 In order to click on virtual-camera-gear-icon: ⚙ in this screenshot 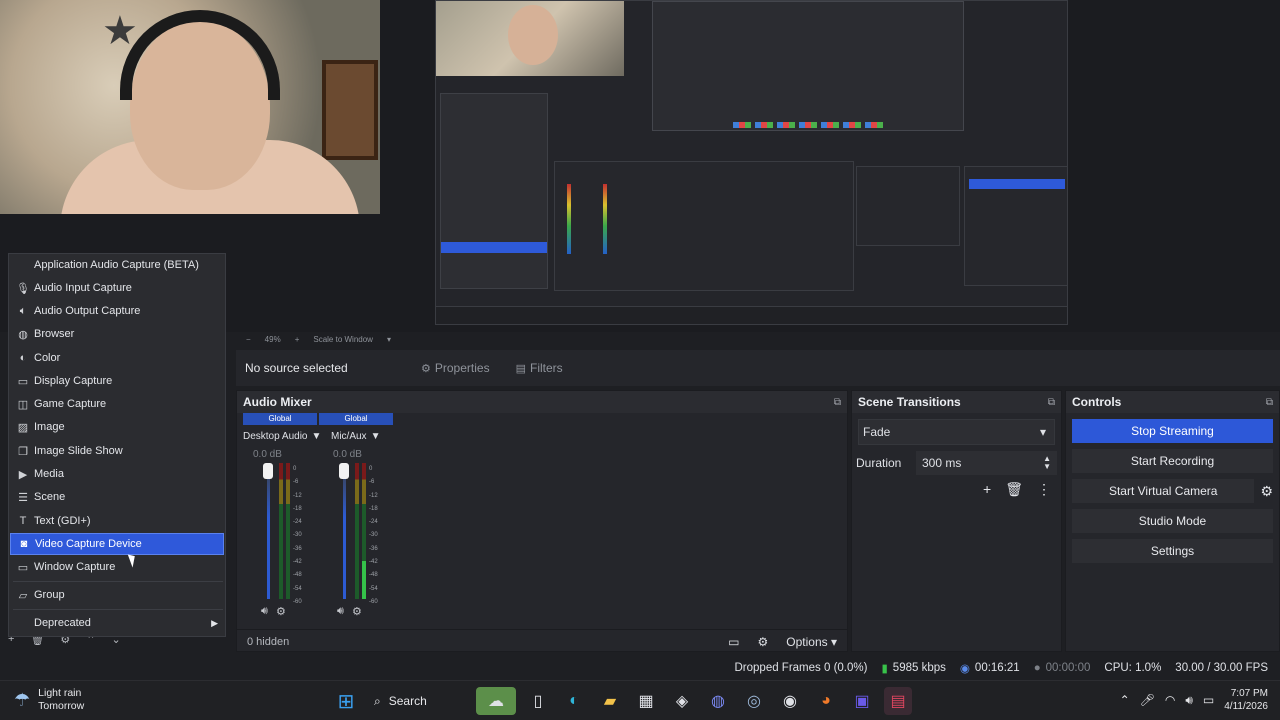, I will do `click(1266, 491)`.